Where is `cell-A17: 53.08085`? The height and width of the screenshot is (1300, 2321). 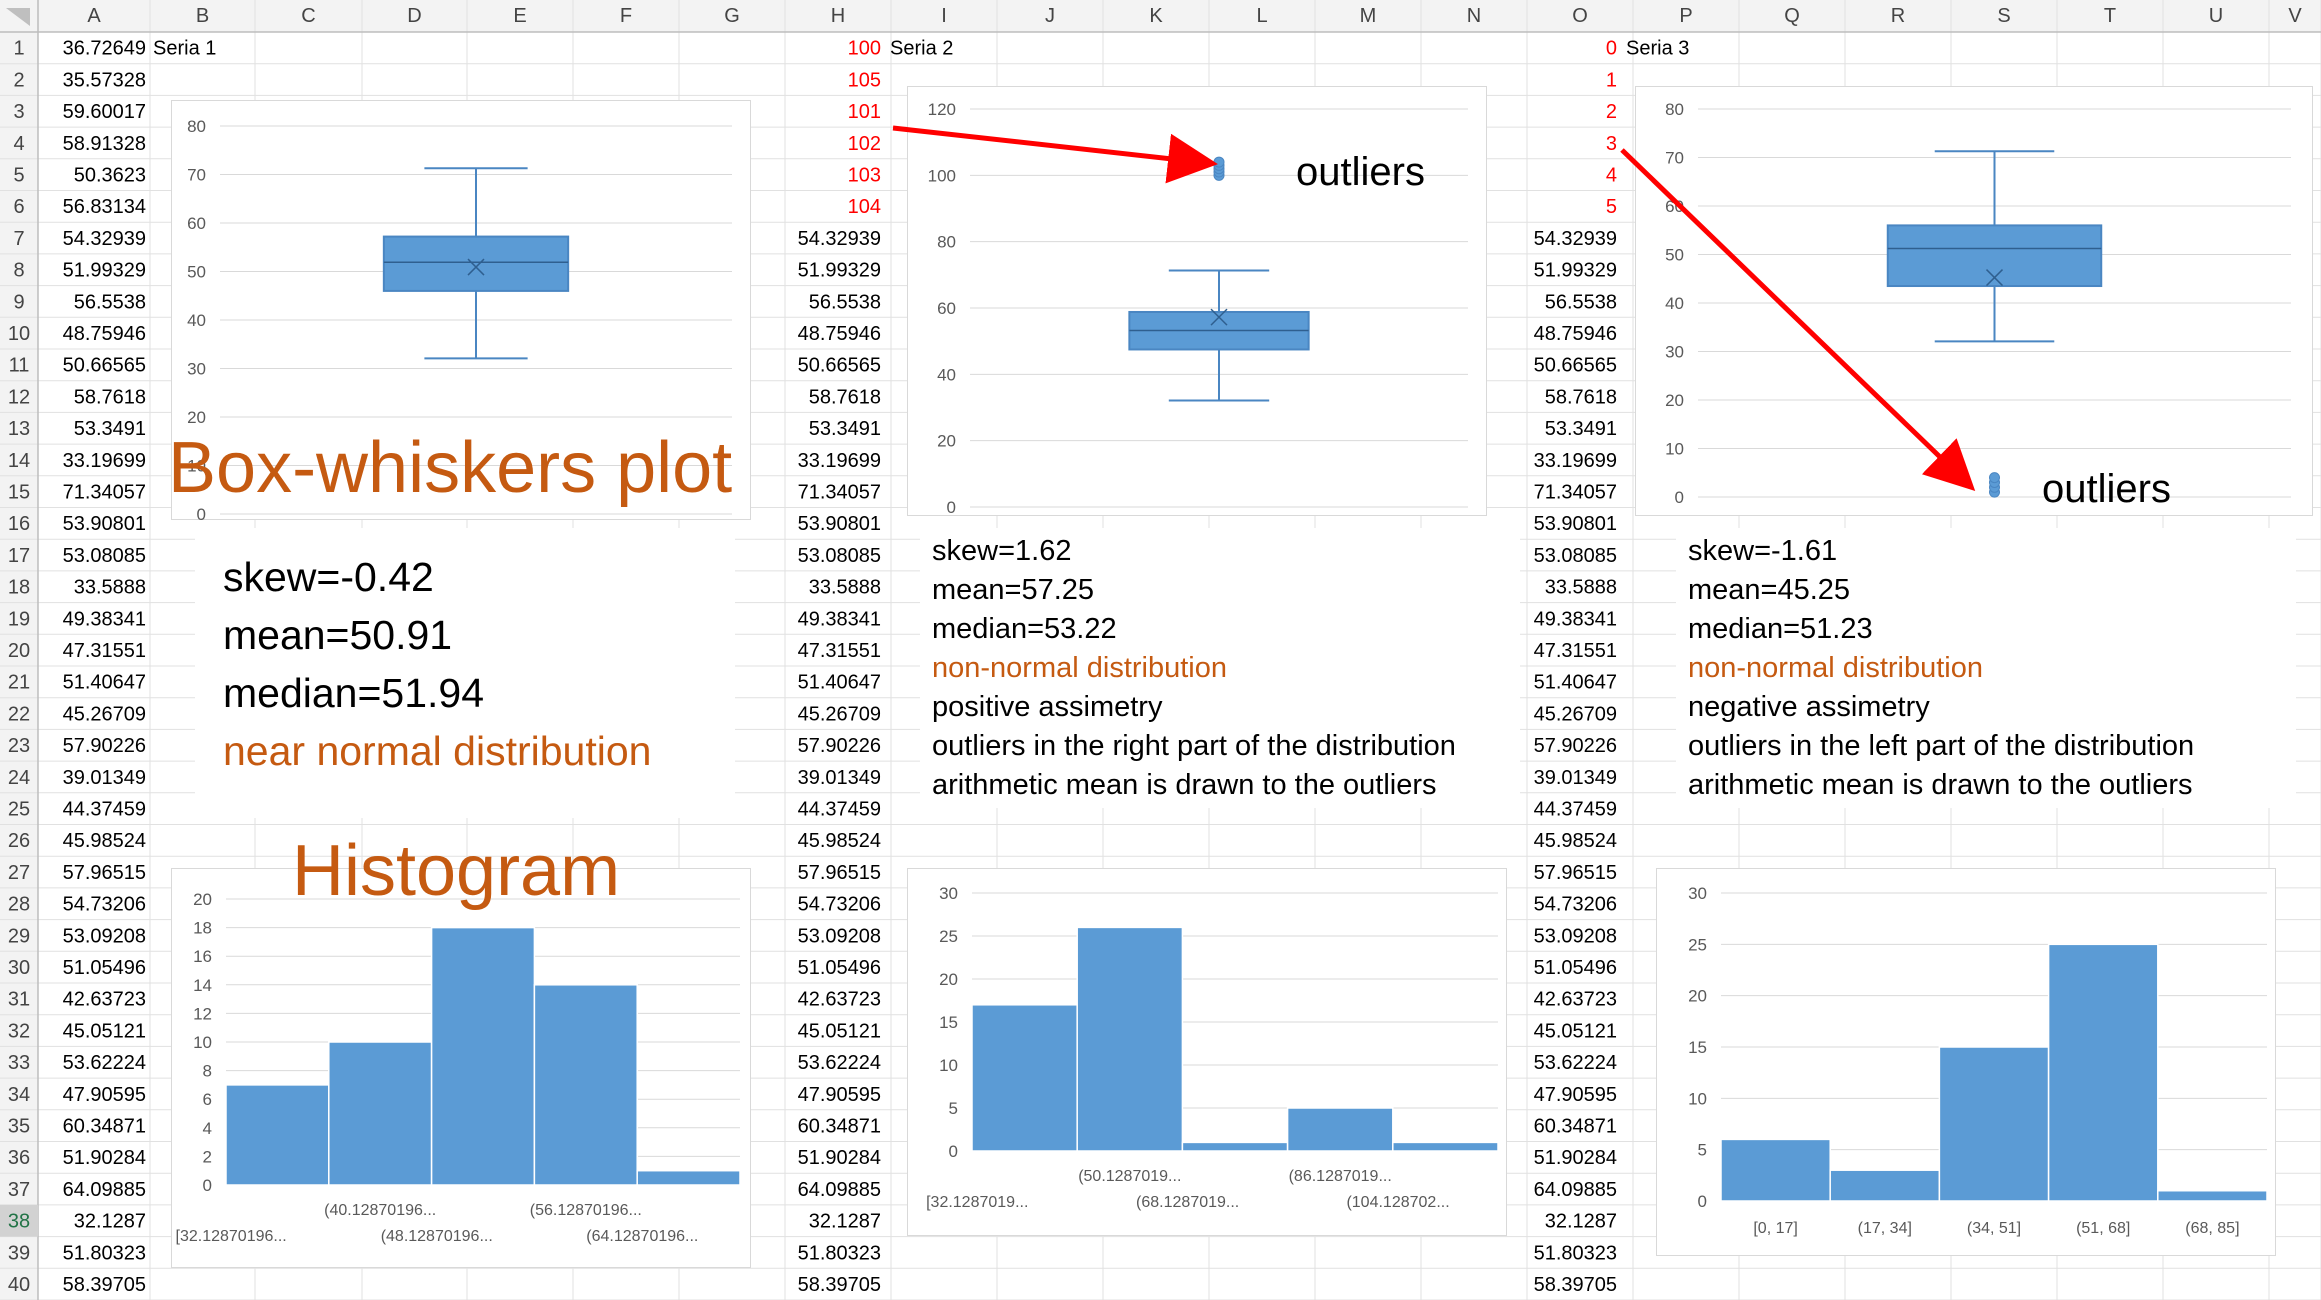 cell-A17: 53.08085 is located at coordinates (104, 556).